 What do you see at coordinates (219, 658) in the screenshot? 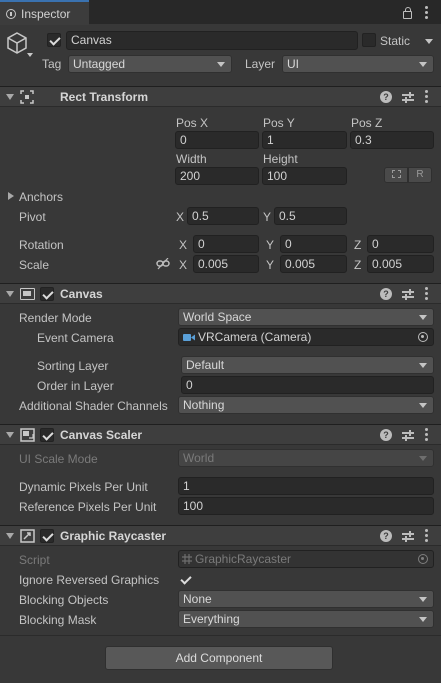
I see `add-component-button: Add Component` at bounding box center [219, 658].